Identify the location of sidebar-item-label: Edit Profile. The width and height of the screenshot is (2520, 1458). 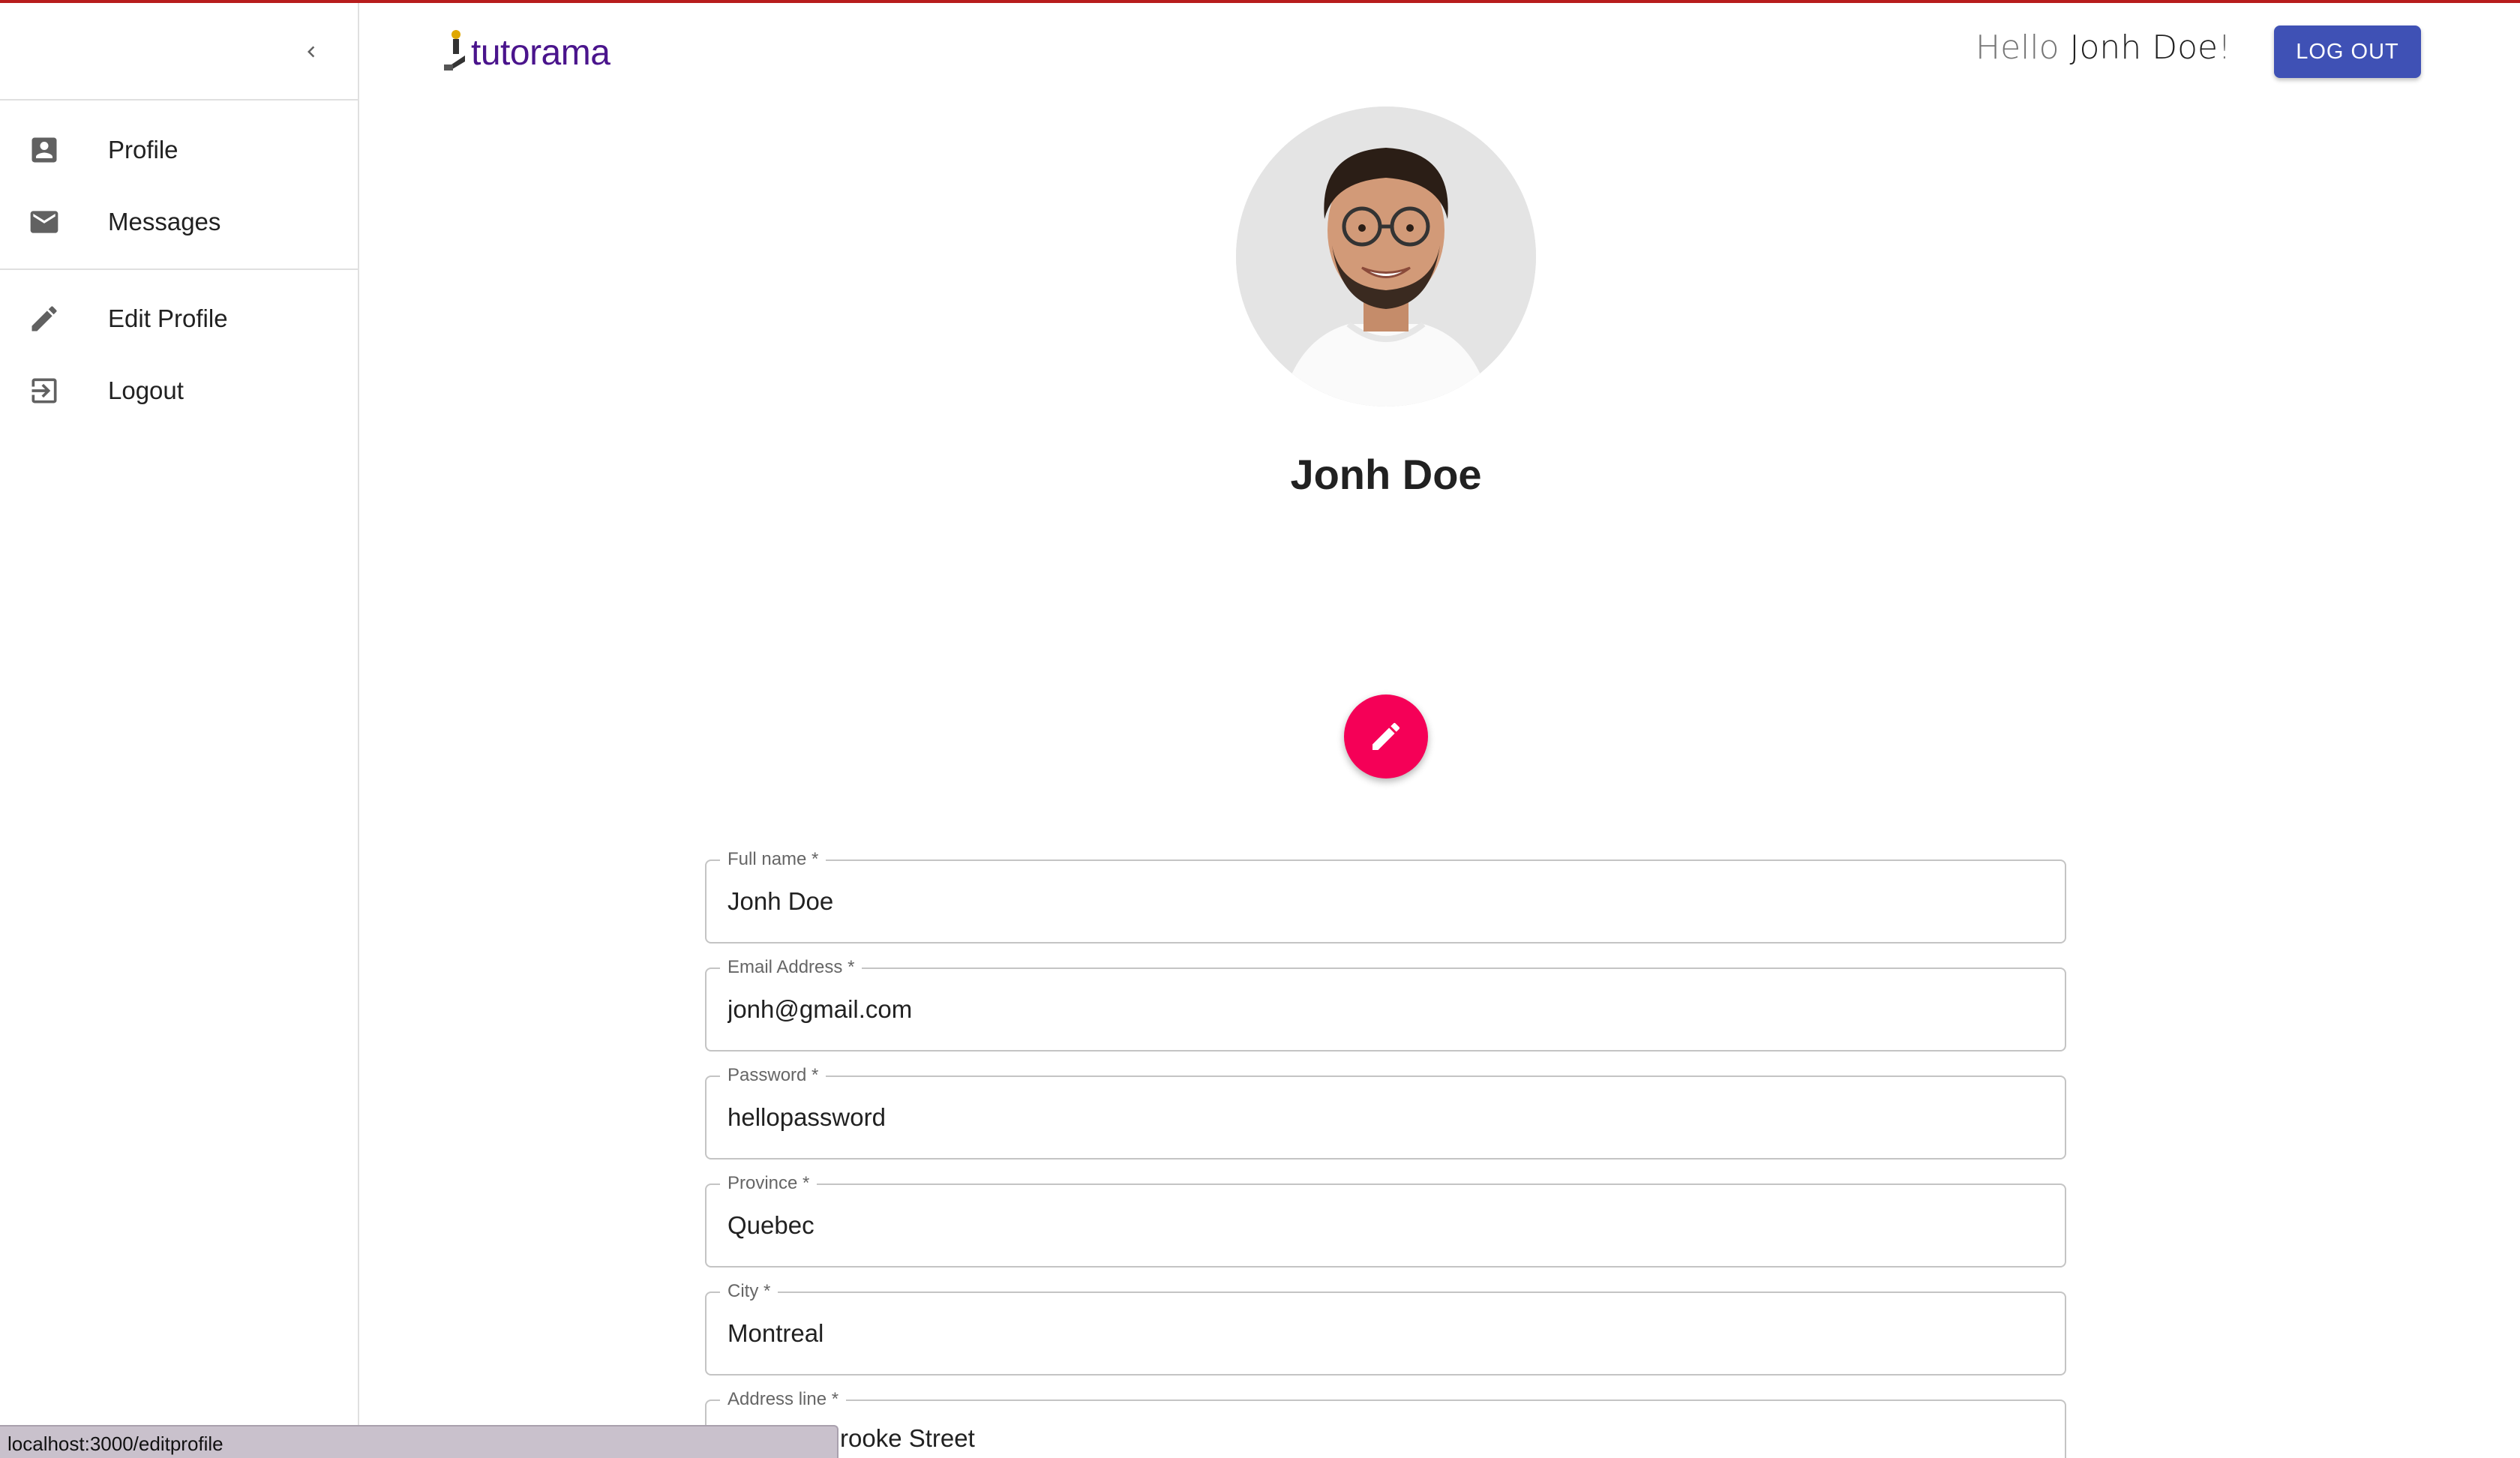
(168, 318).